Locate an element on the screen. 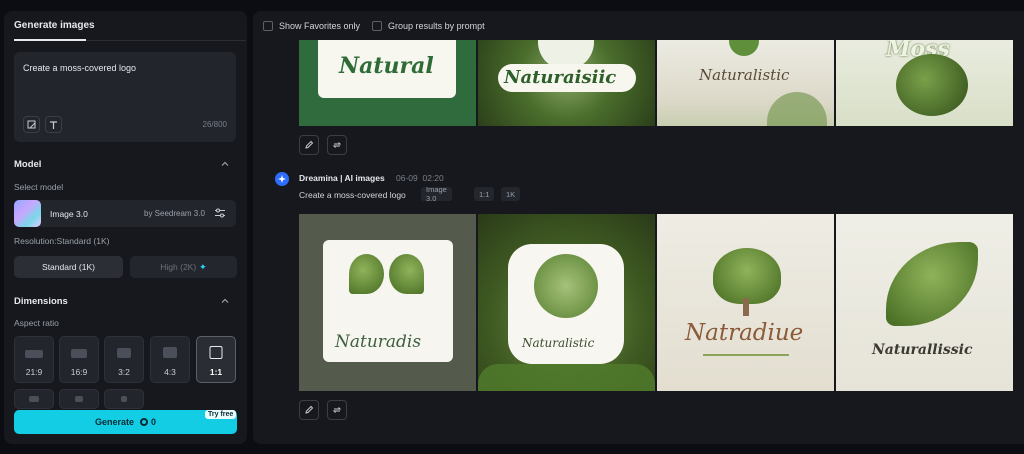 This screenshot has width=1024, height=454. result-image: Naturallissic is located at coordinates (924, 302).